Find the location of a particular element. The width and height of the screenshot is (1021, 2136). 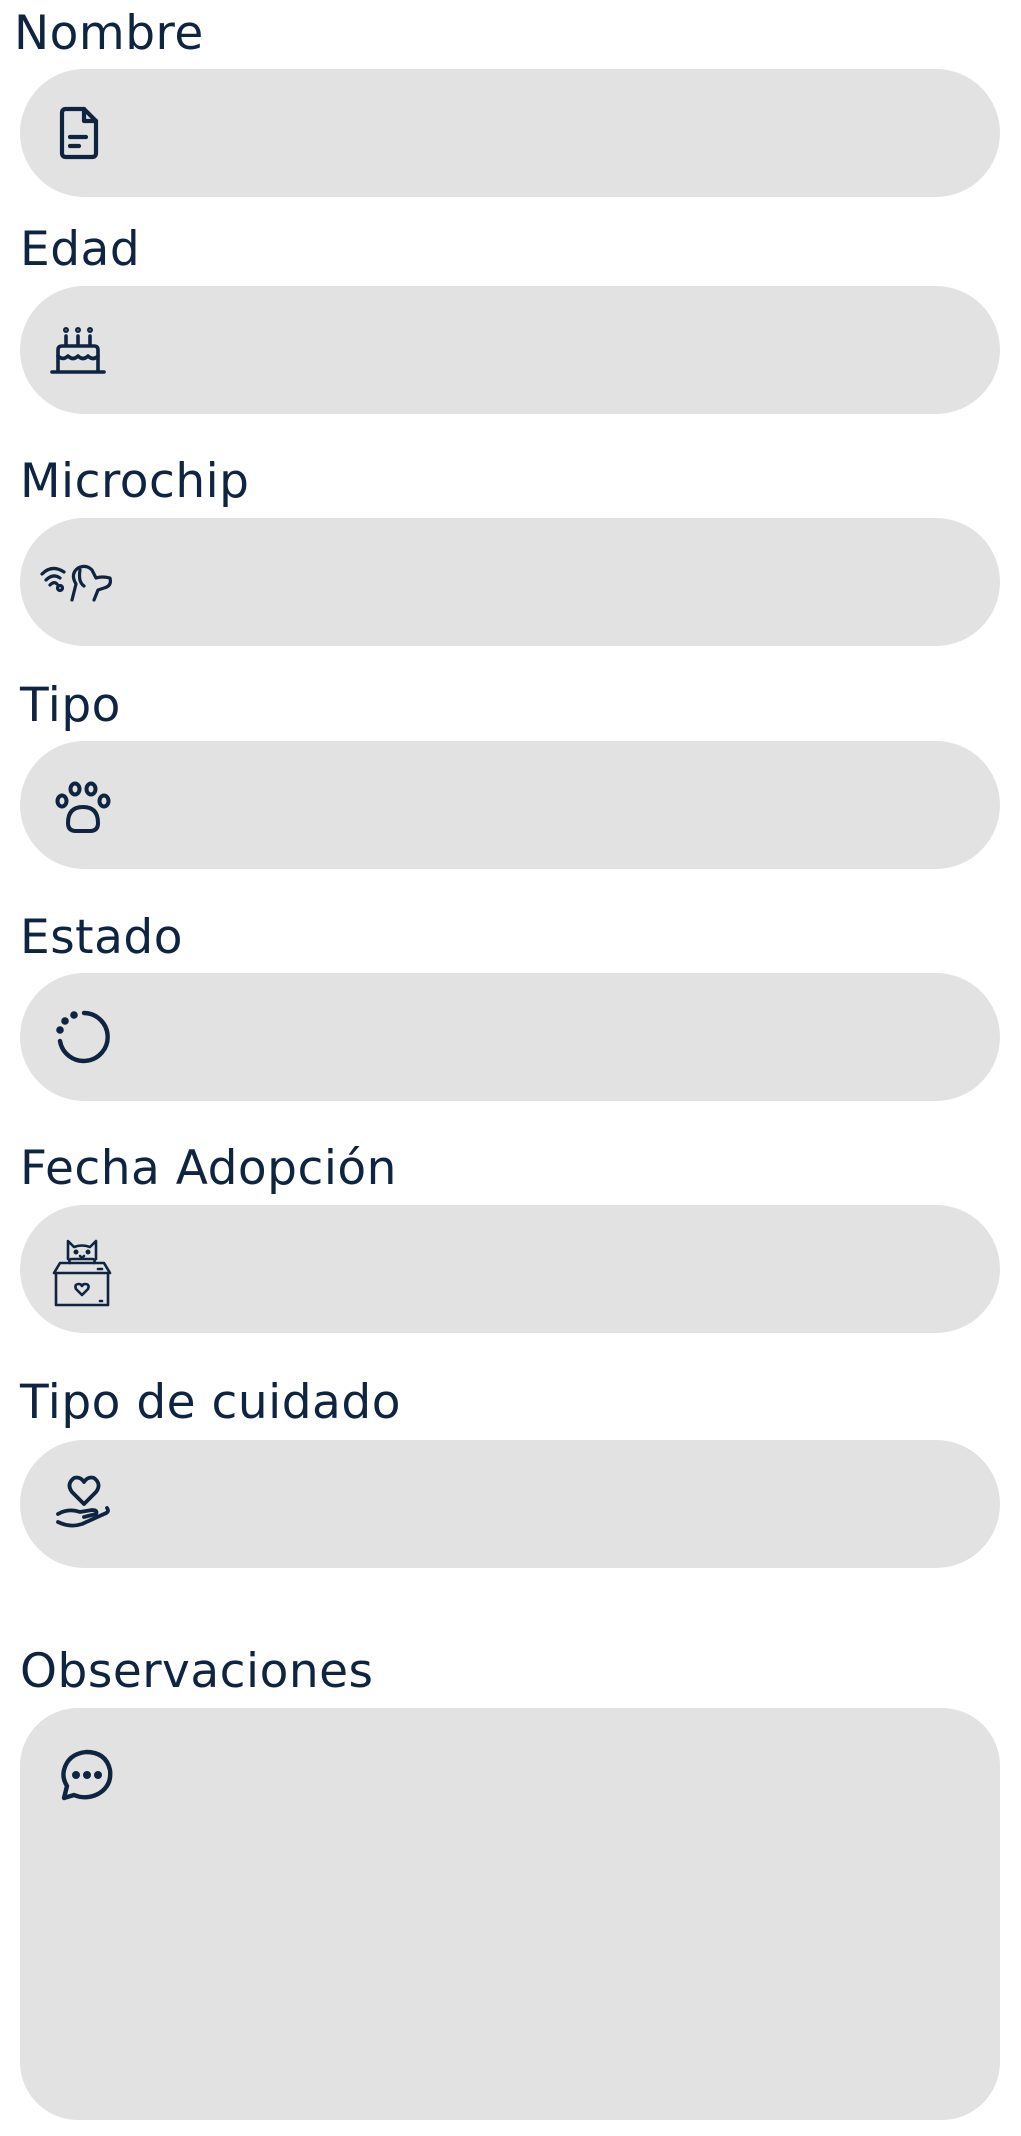

nombre-label: Nombre is located at coordinates (109, 33).